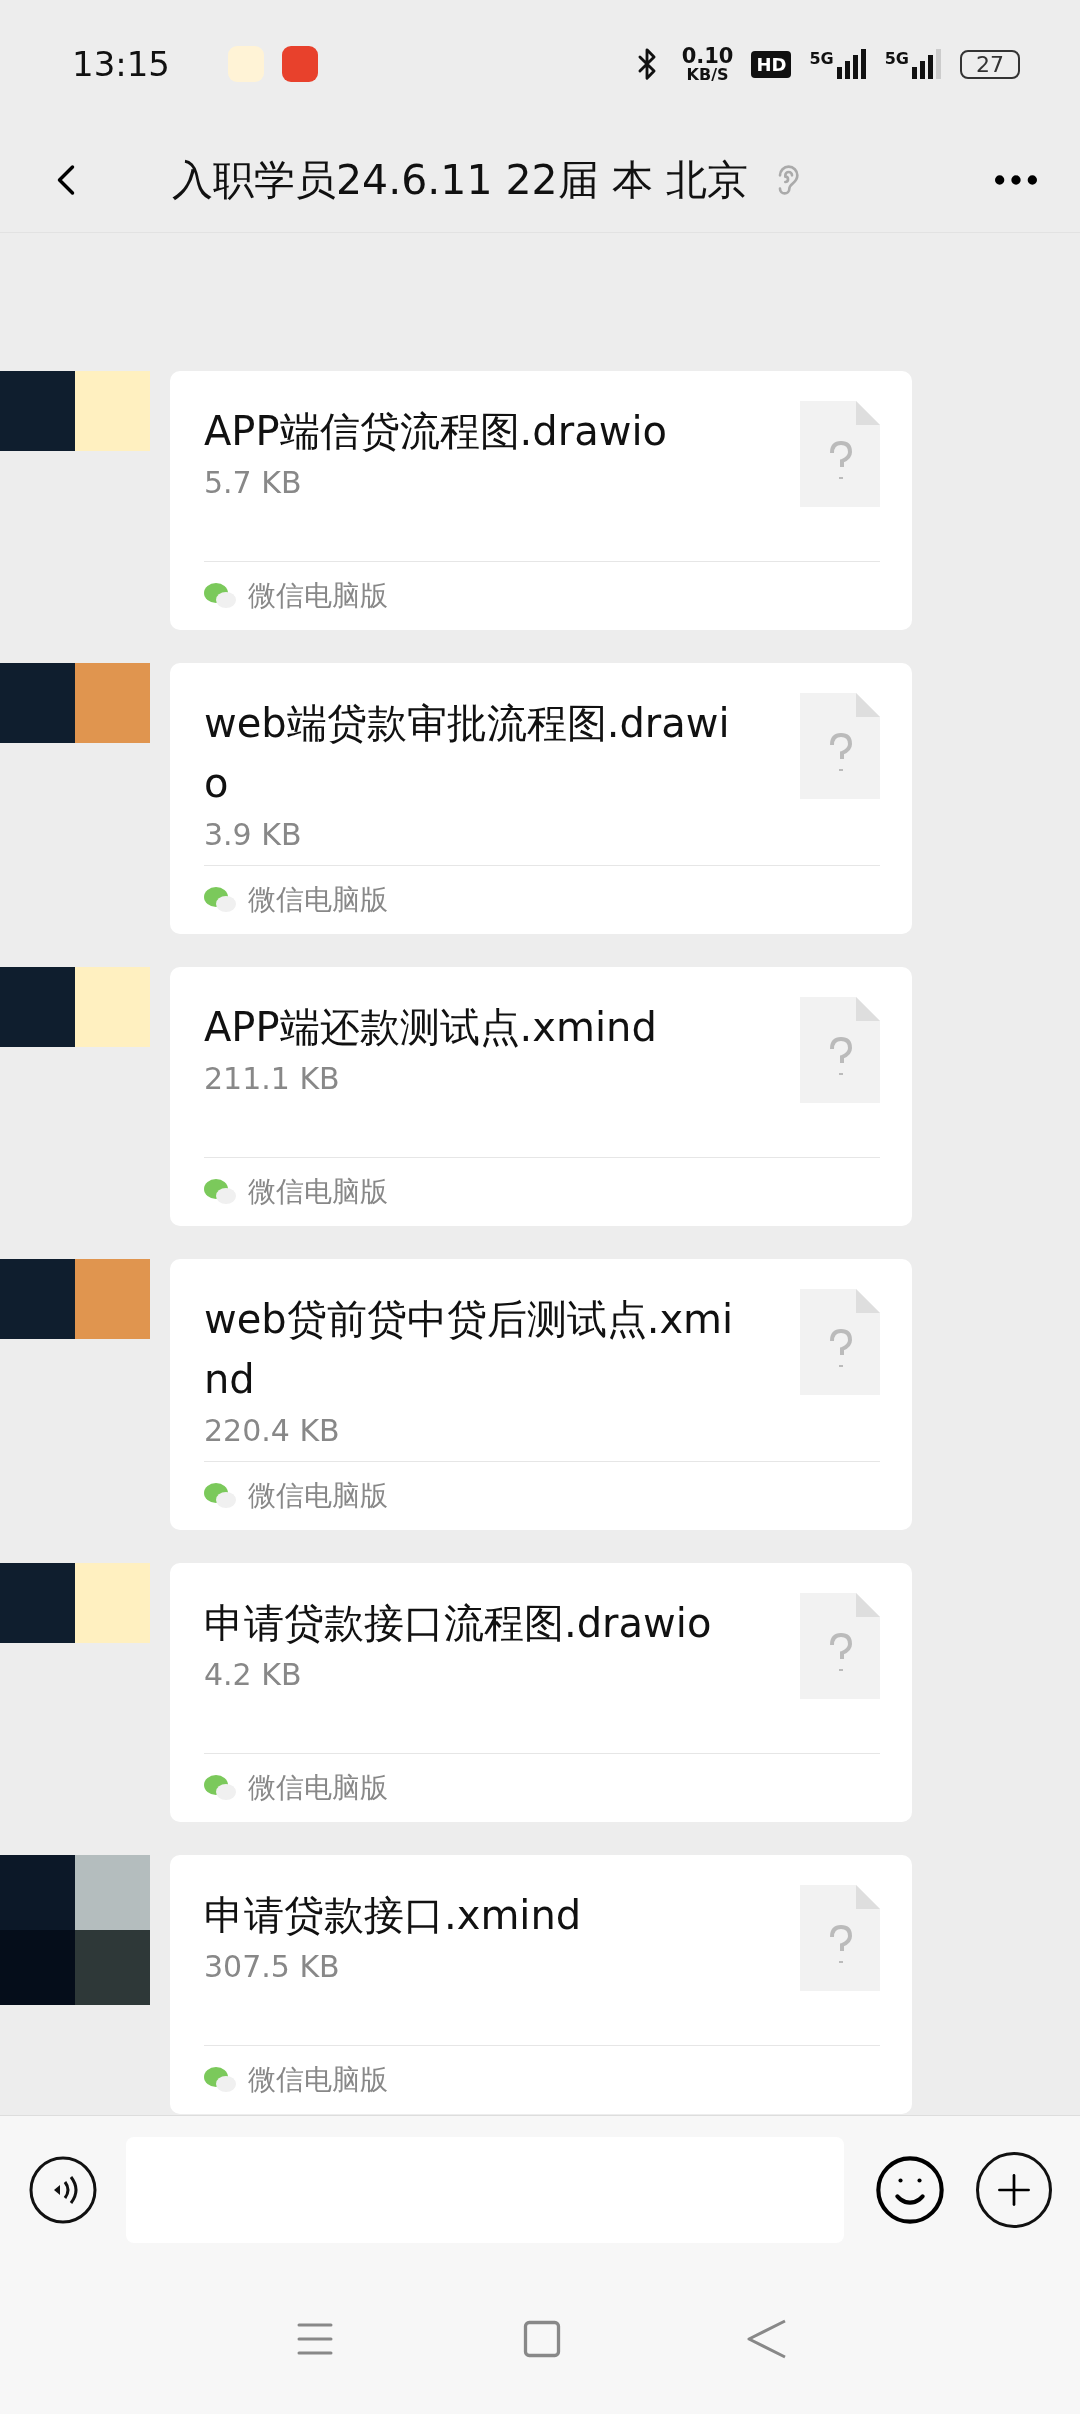  I want to click on battery-level: 27, so click(990, 64).